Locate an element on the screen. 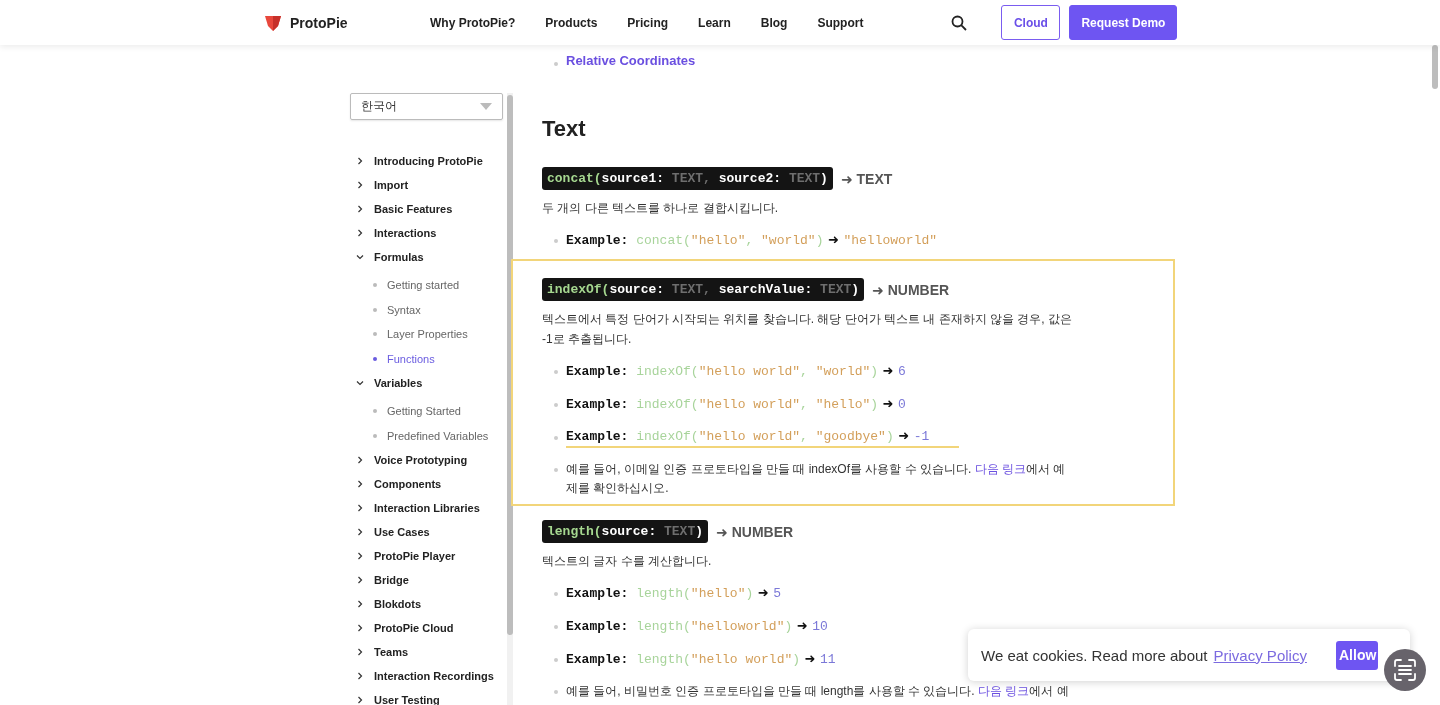 The image size is (1440, 705). sidebar-subitem: Getting Started is located at coordinates (427, 411).